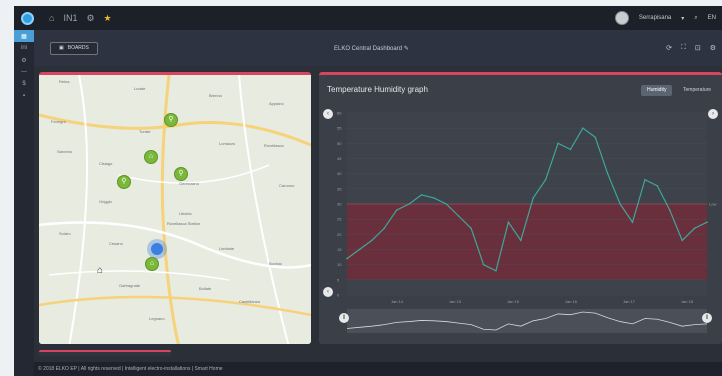 The image size is (722, 376). I want to click on top-bar: ⌂ IN1 ⚙ ★ Serrapisana ▾ ⌕ EN, so click(368, 18).